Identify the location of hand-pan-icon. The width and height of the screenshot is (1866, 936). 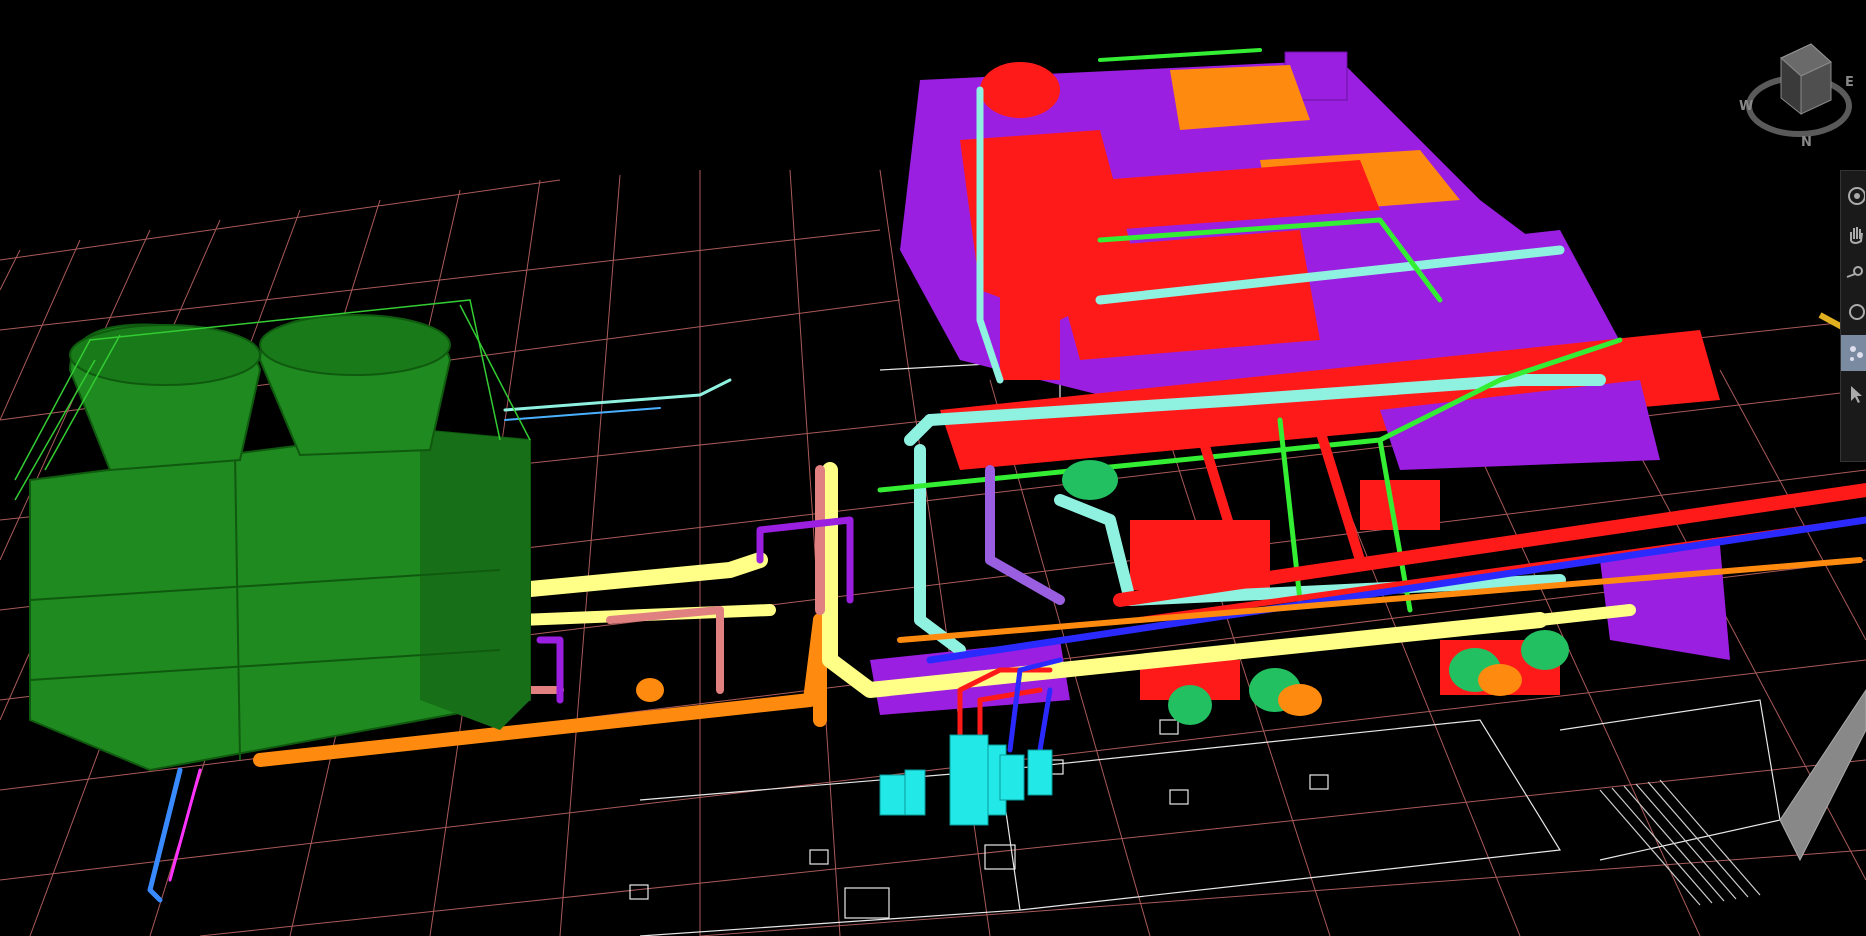
(1856, 235).